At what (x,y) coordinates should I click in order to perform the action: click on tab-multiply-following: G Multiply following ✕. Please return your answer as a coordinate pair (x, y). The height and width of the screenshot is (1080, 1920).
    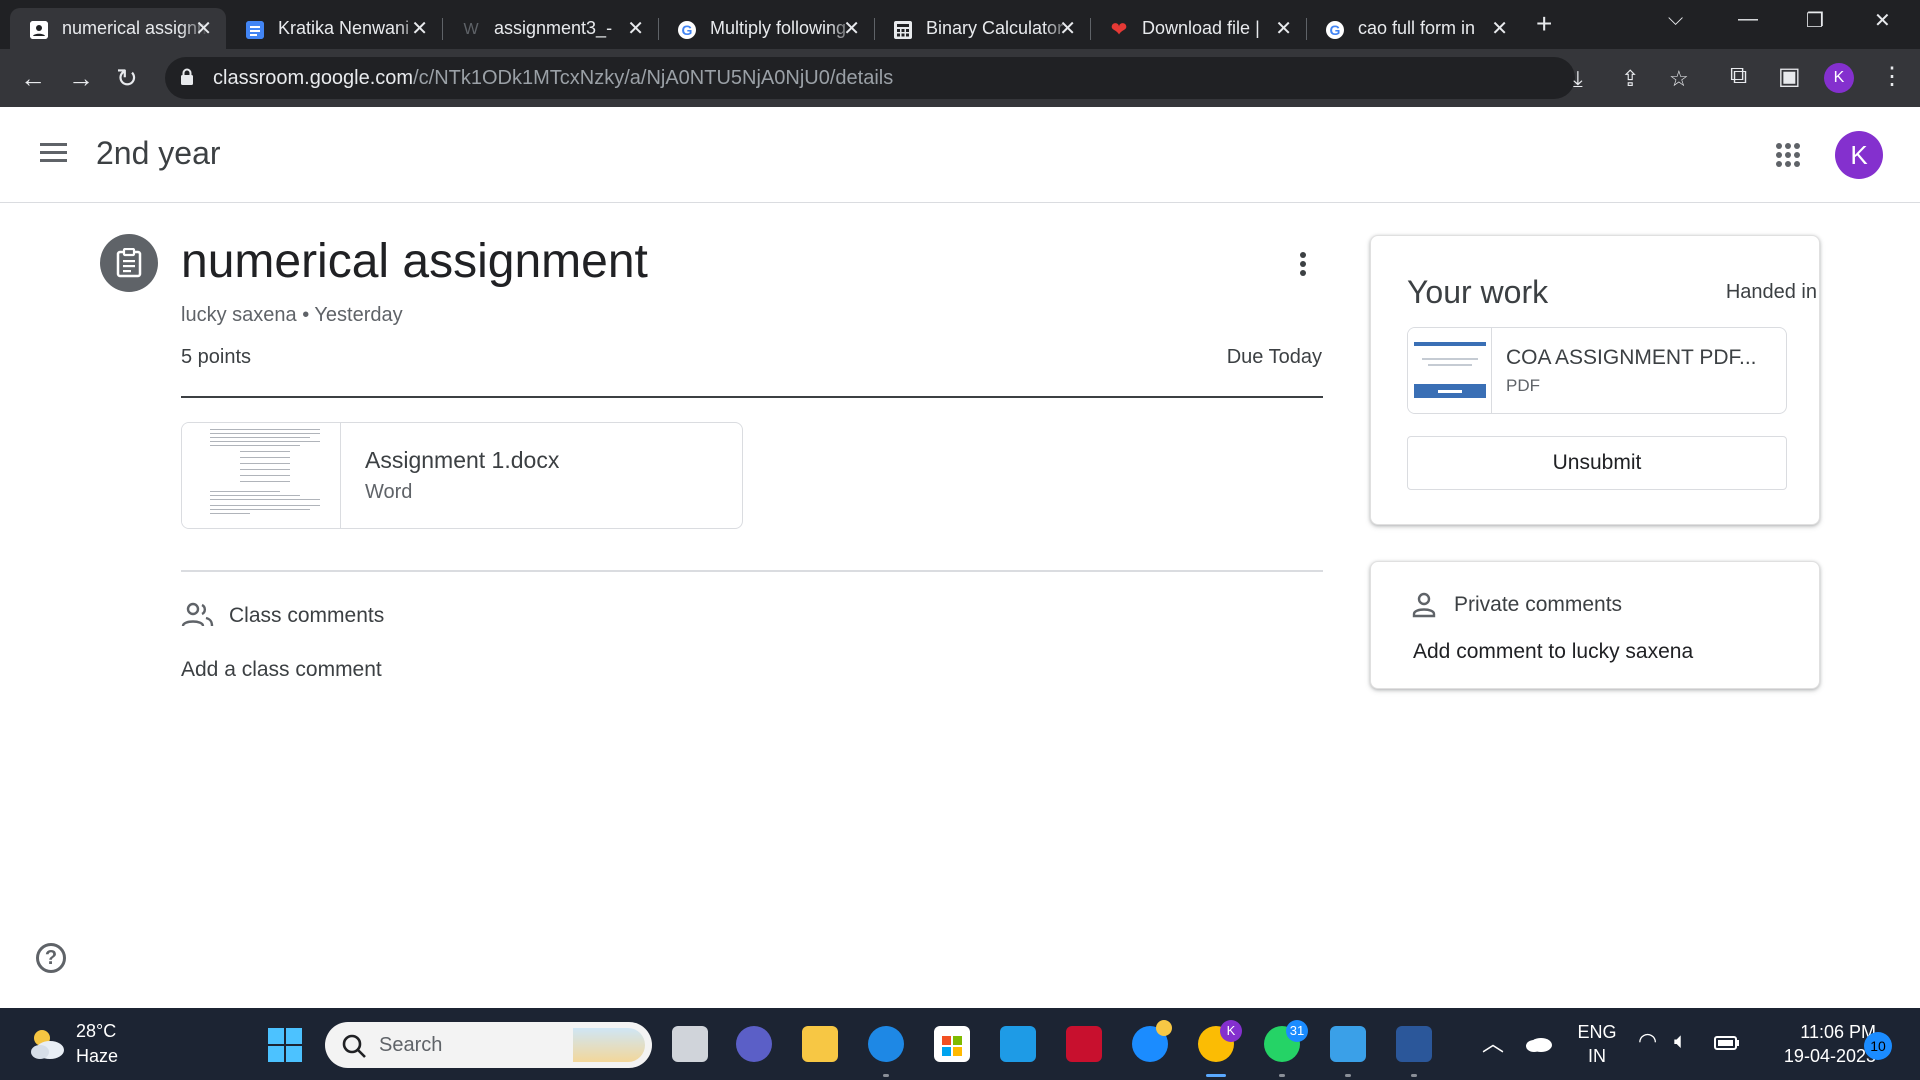
    Looking at the image, I should click on (766, 28).